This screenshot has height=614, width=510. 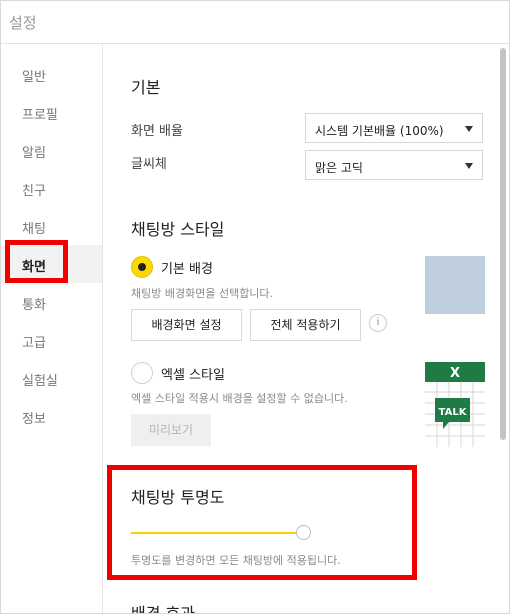 I want to click on radio-default-background, so click(x=142, y=267).